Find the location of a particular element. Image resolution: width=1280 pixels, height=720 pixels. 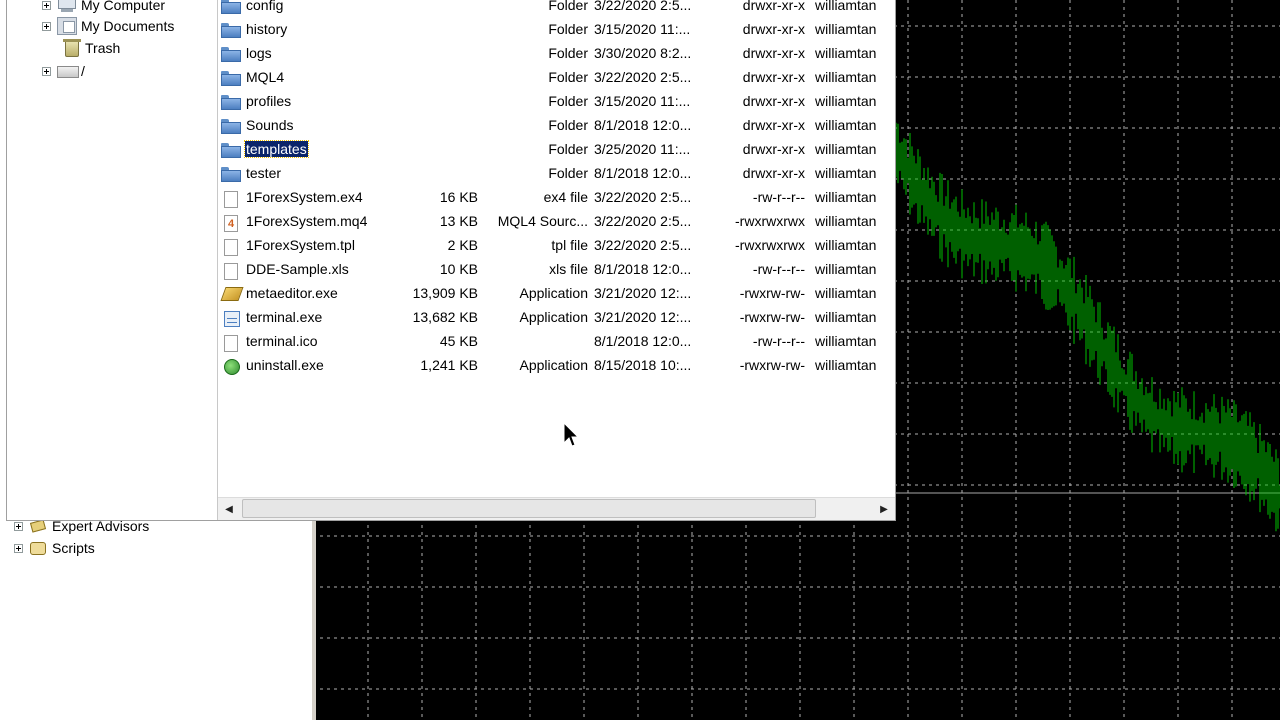

file-size: 10 KB is located at coordinates (458, 269).